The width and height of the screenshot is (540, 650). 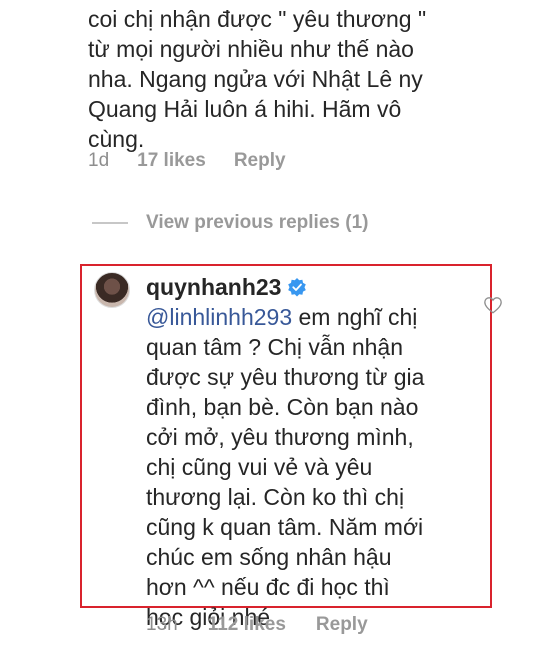 What do you see at coordinates (171, 161) in the screenshot?
I see `parent-comment-likes: 17 likes` at bounding box center [171, 161].